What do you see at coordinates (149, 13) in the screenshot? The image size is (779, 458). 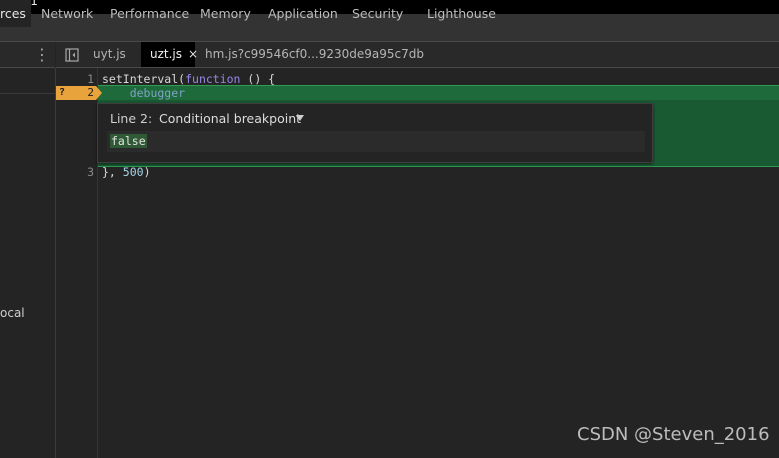 I see `tab-performance: Performance` at bounding box center [149, 13].